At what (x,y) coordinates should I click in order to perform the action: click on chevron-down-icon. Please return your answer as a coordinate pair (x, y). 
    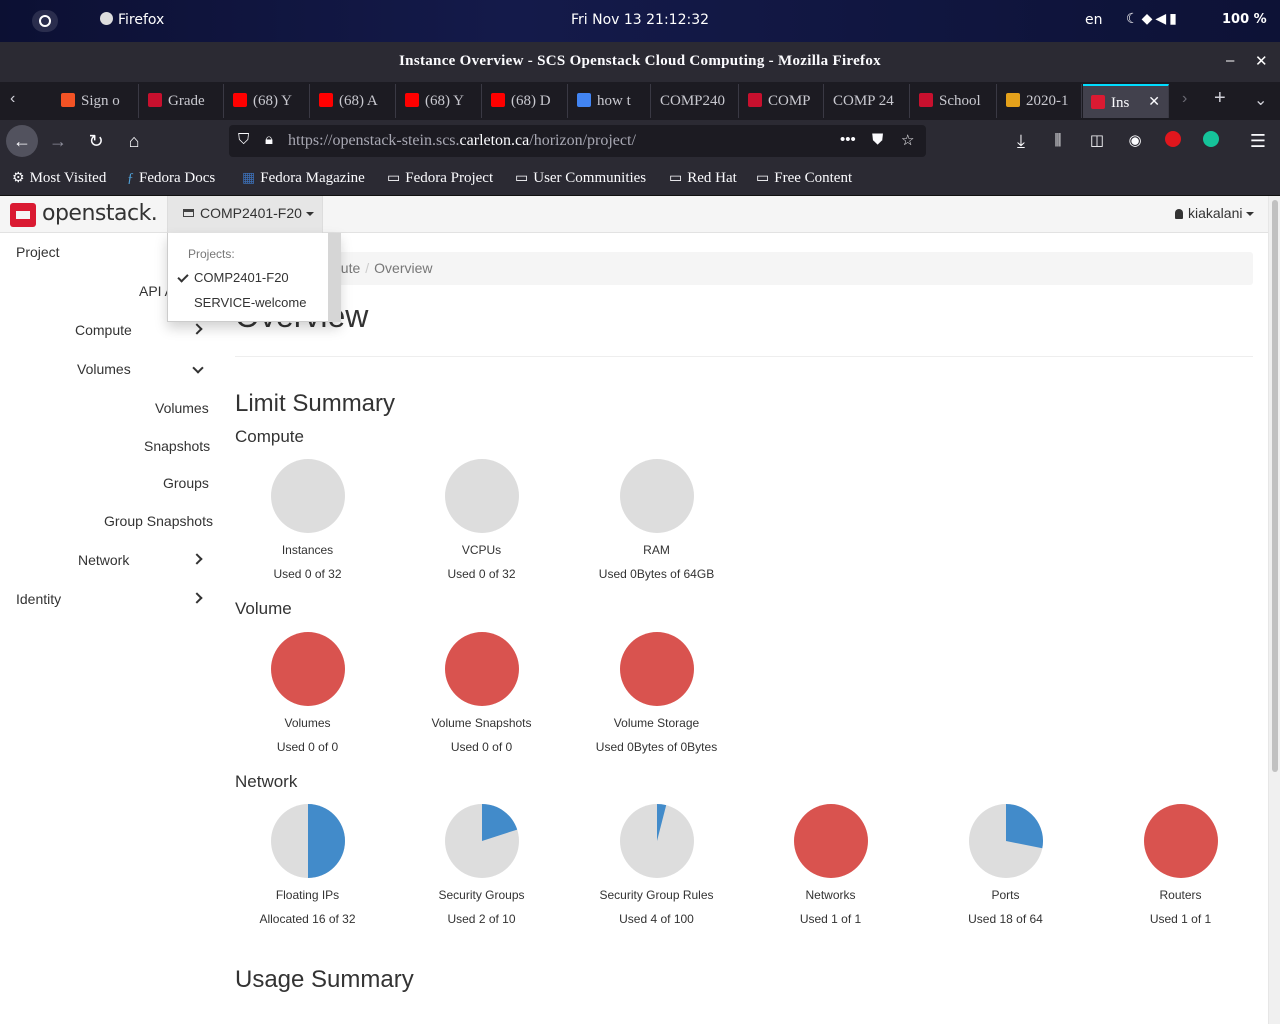
    Looking at the image, I should click on (198, 368).